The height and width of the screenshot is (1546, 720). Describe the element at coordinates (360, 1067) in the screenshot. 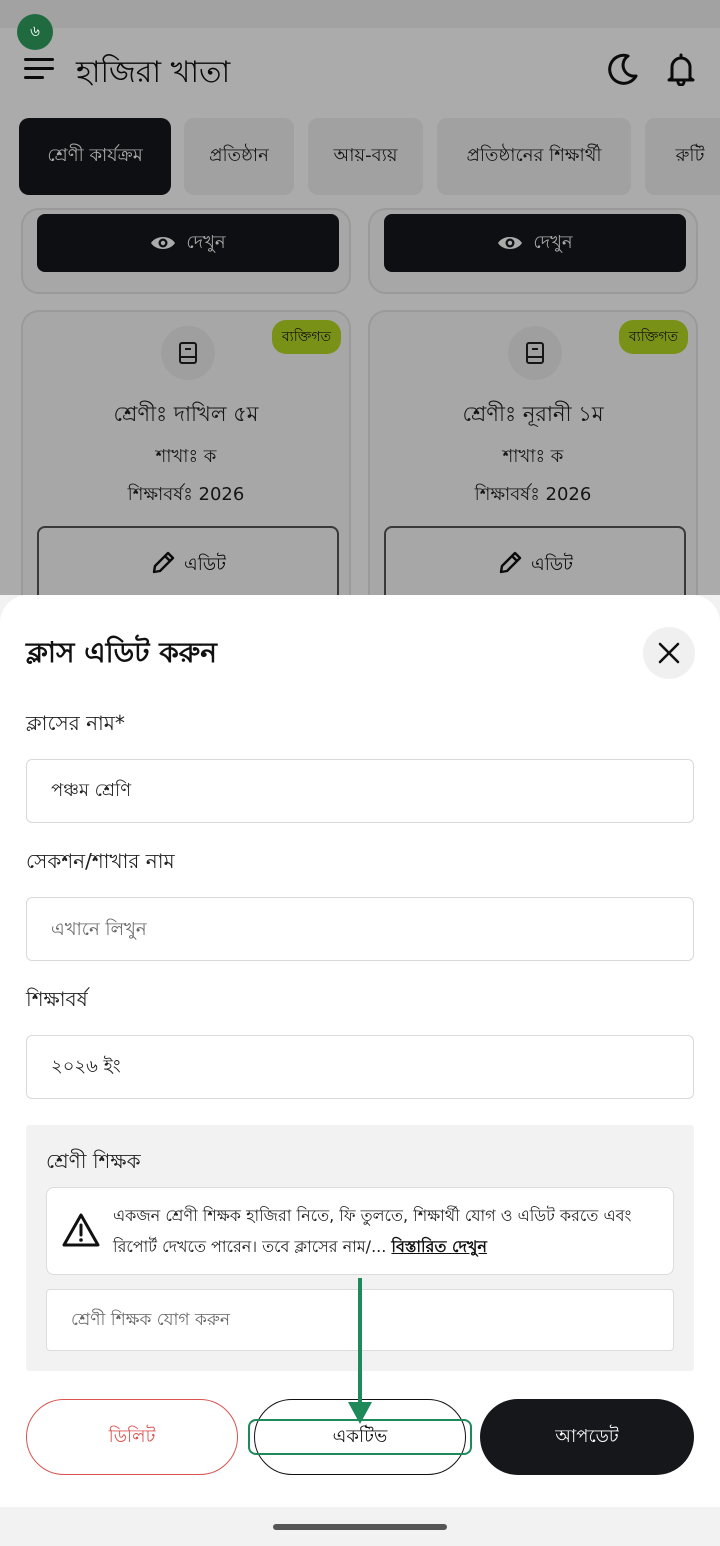

I see `academic-year-input` at that location.